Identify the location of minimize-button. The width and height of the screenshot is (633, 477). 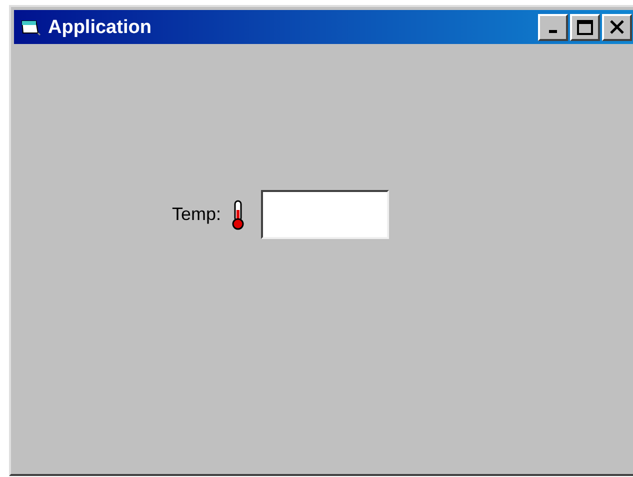
(553, 27).